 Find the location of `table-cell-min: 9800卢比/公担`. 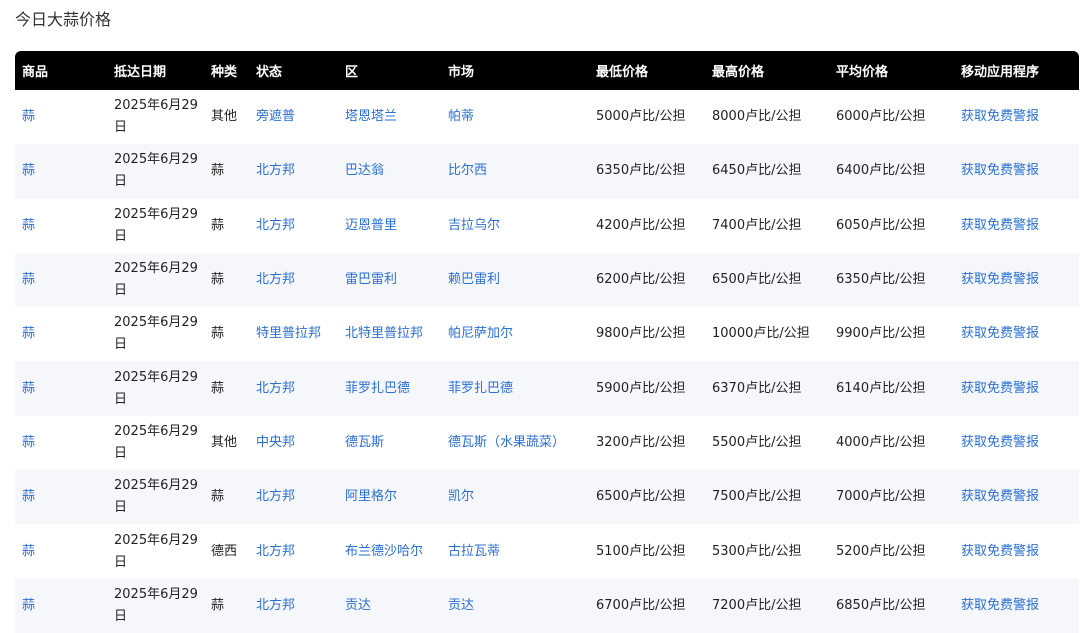

table-cell-min: 9800卢比/公担 is located at coordinates (648, 334).